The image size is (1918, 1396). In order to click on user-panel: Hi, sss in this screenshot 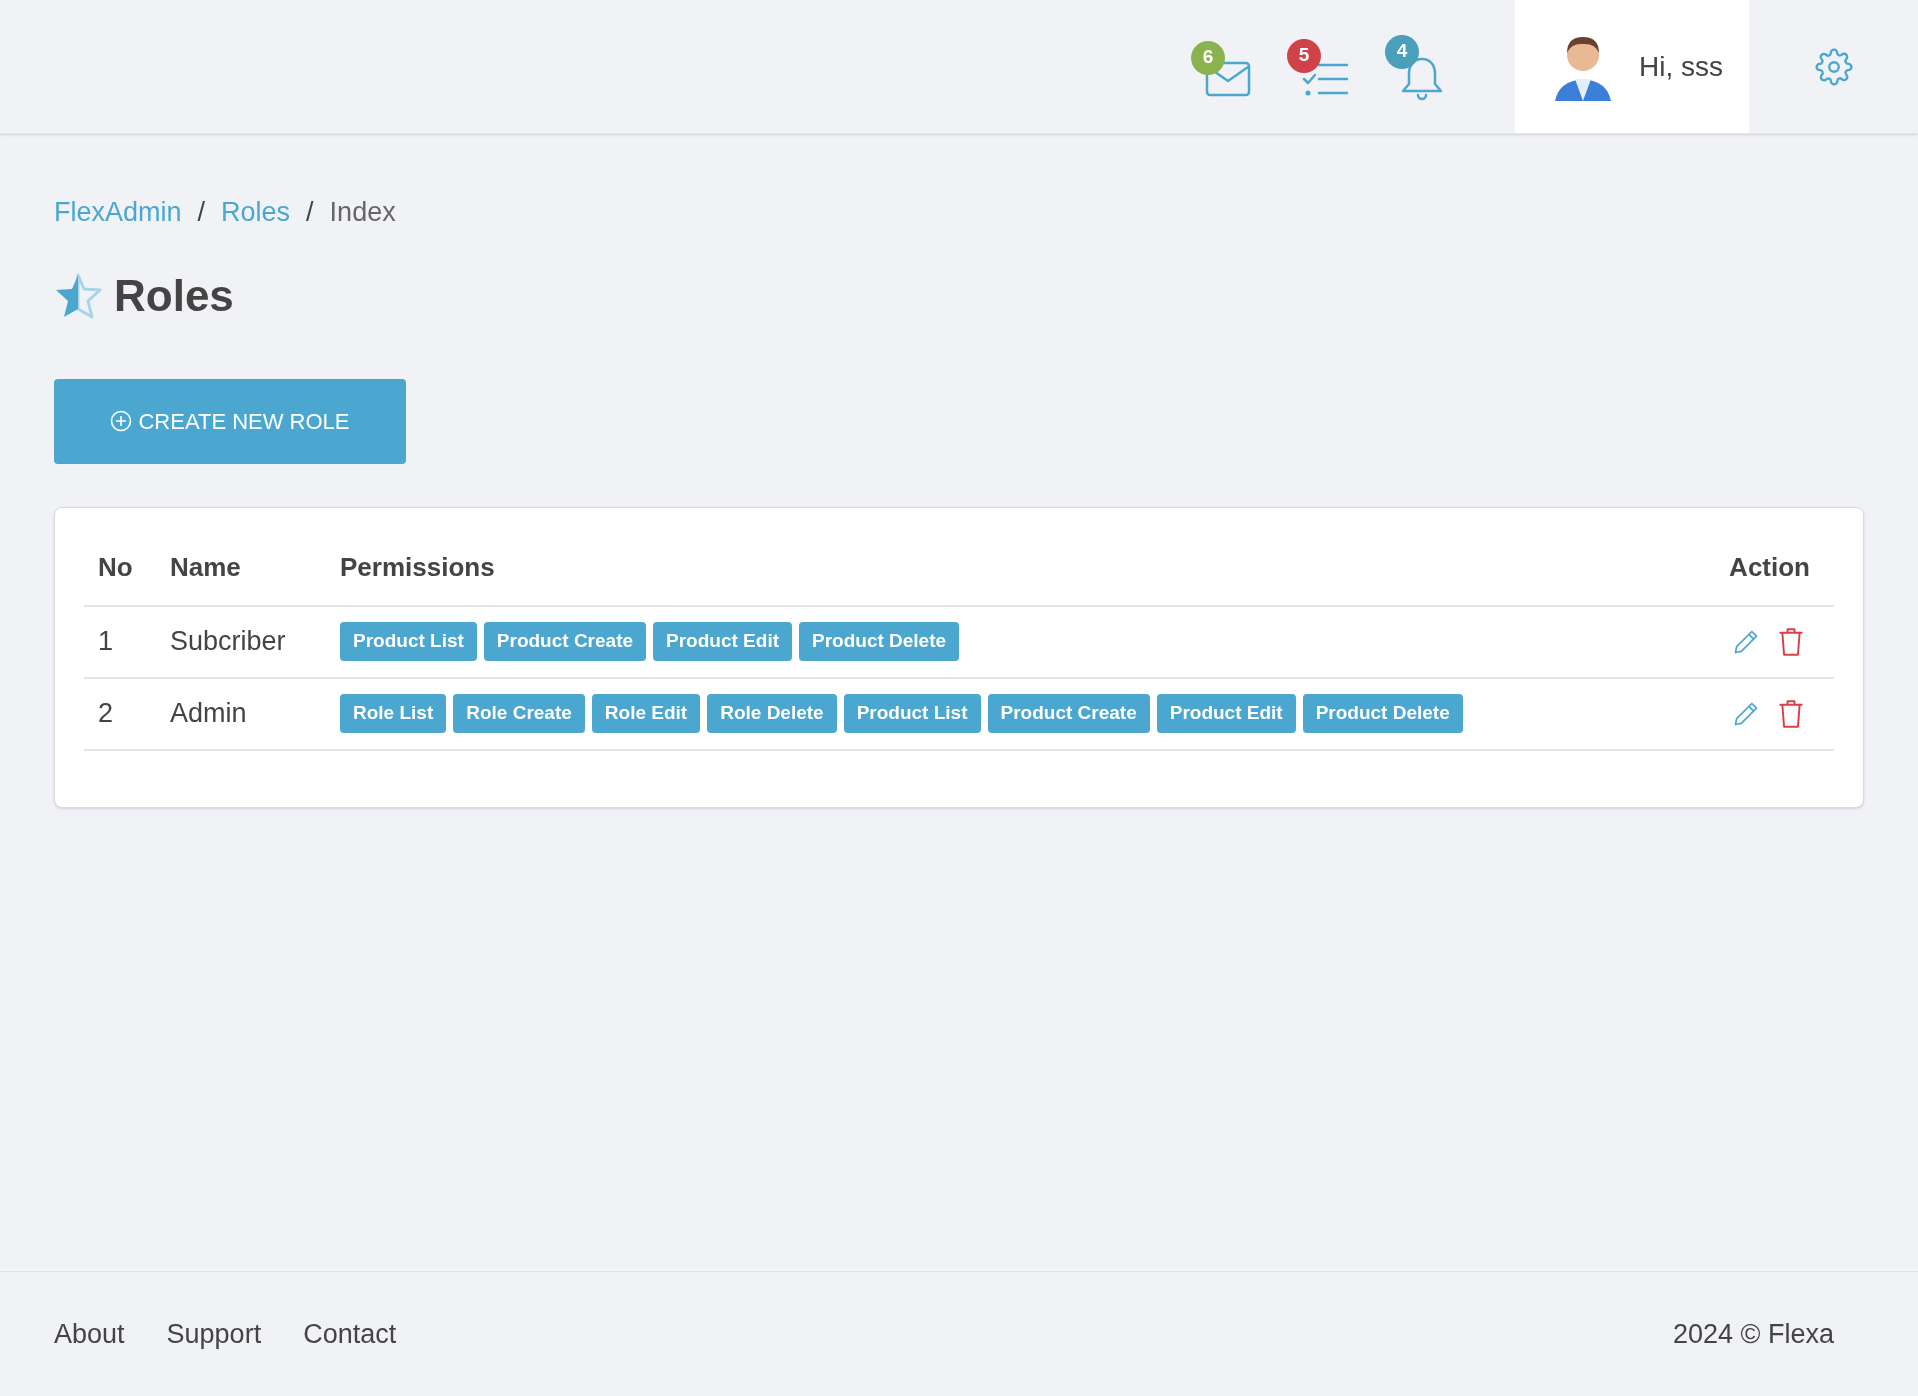, I will do `click(1632, 66)`.